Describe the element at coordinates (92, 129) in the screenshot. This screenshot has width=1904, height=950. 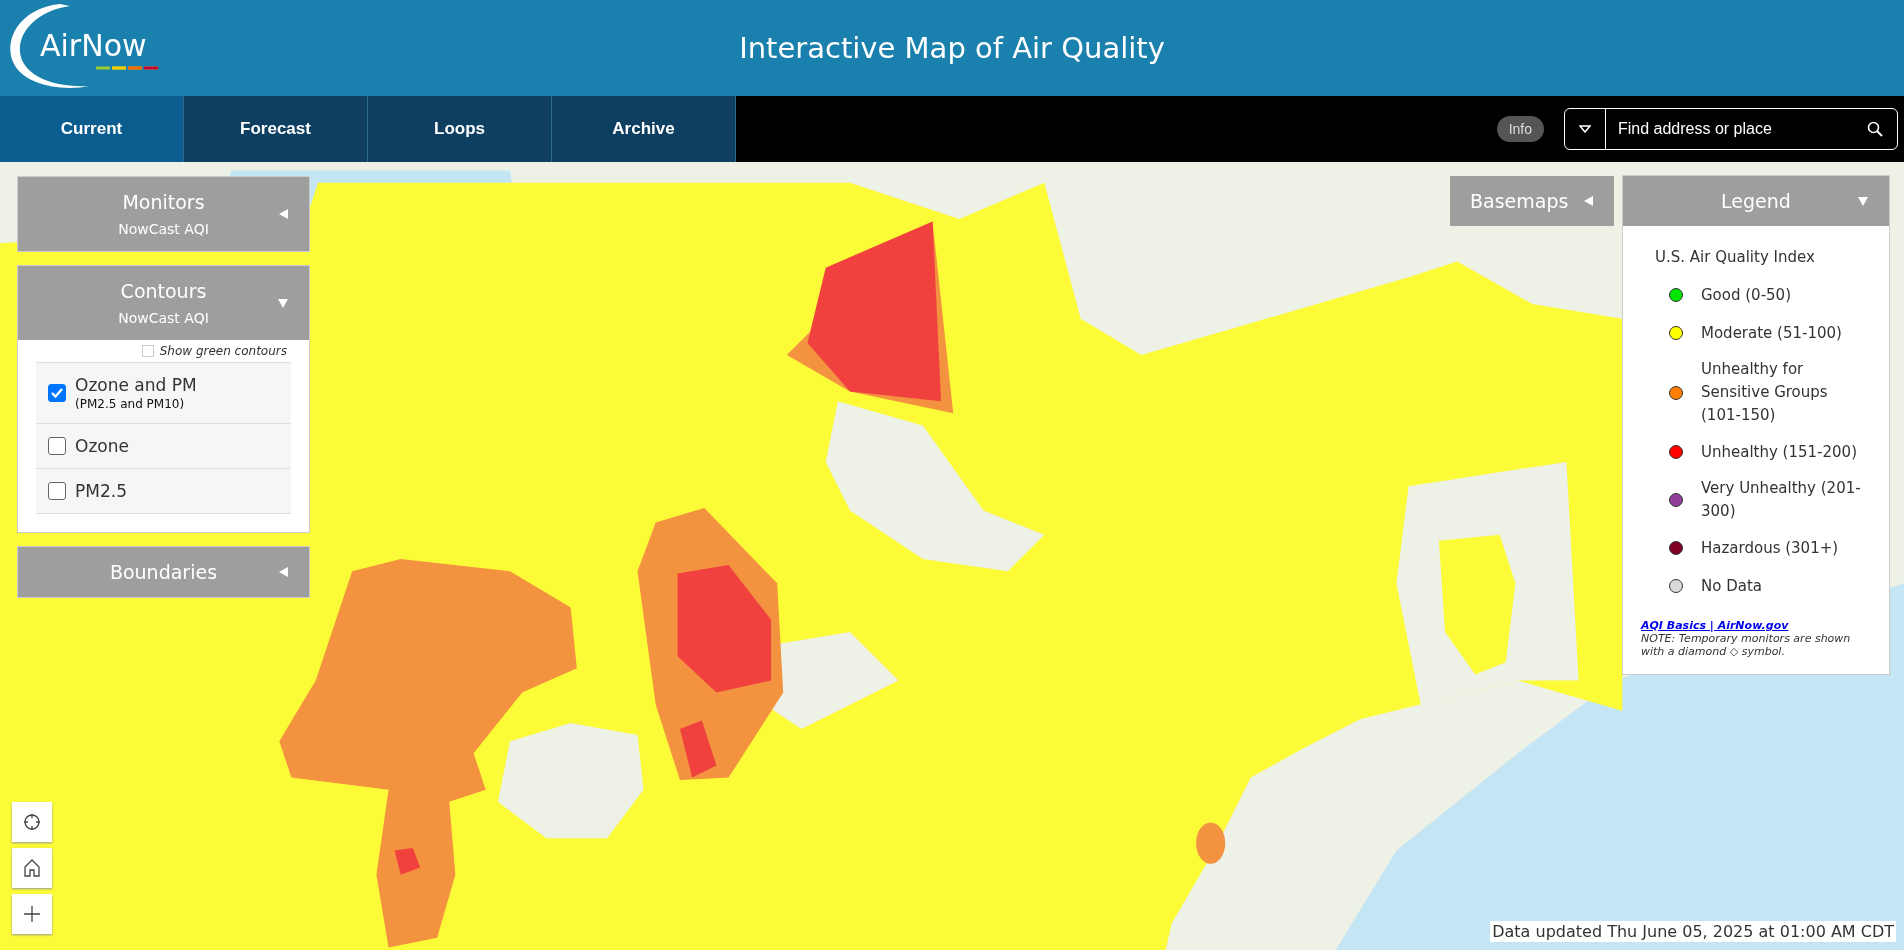
I see `nav-tab: Current` at that location.